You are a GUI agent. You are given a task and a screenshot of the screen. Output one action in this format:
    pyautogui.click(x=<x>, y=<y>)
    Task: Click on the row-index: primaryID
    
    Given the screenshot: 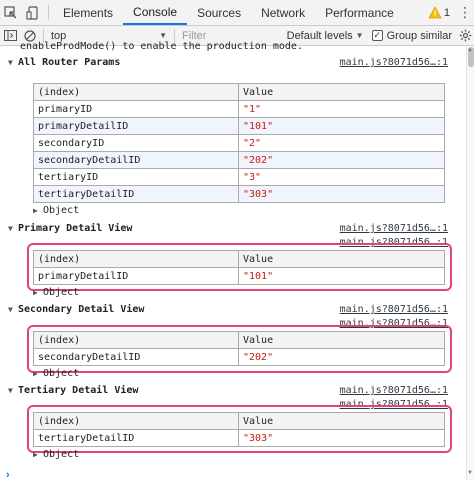 What is the action you would take?
    pyautogui.click(x=136, y=109)
    